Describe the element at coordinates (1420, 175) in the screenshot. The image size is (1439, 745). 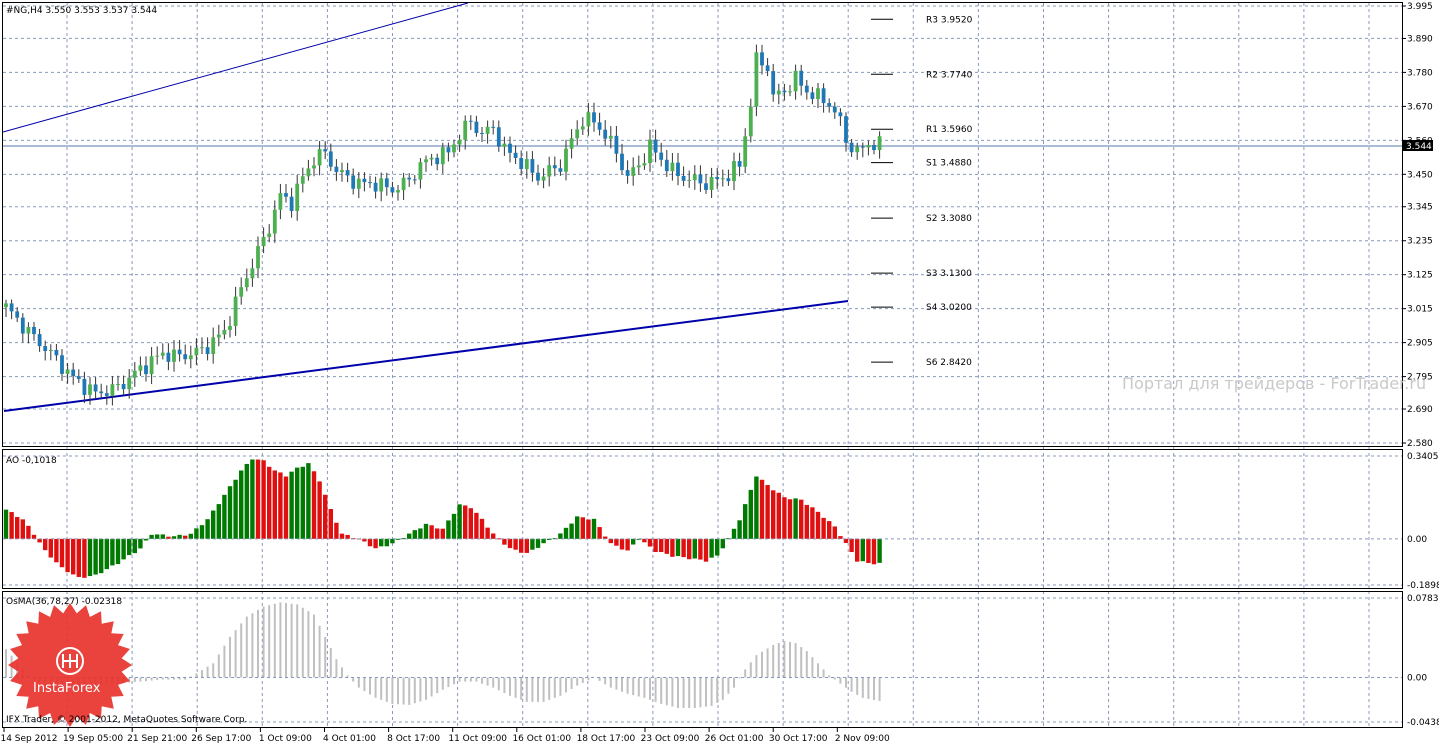
I see `price-tick-label: 3.450` at that location.